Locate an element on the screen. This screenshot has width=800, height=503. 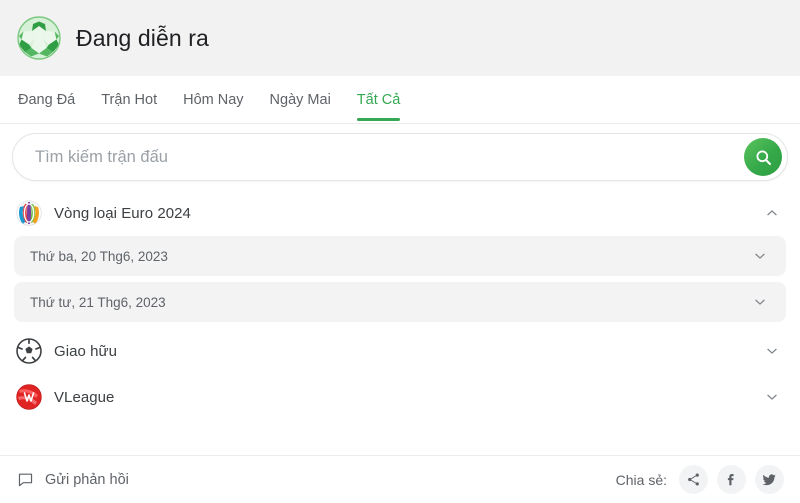
league-name: VLeague is located at coordinates (84, 397).